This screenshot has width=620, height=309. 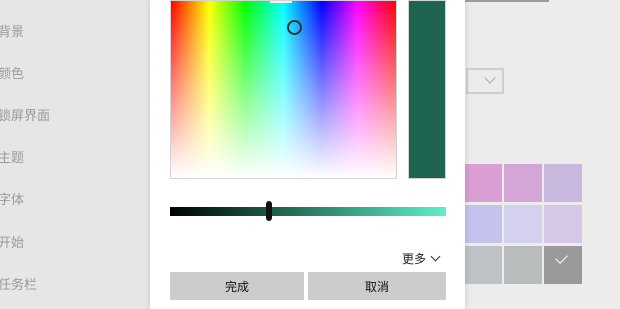 I want to click on cancel-button: 取消, so click(x=377, y=286).